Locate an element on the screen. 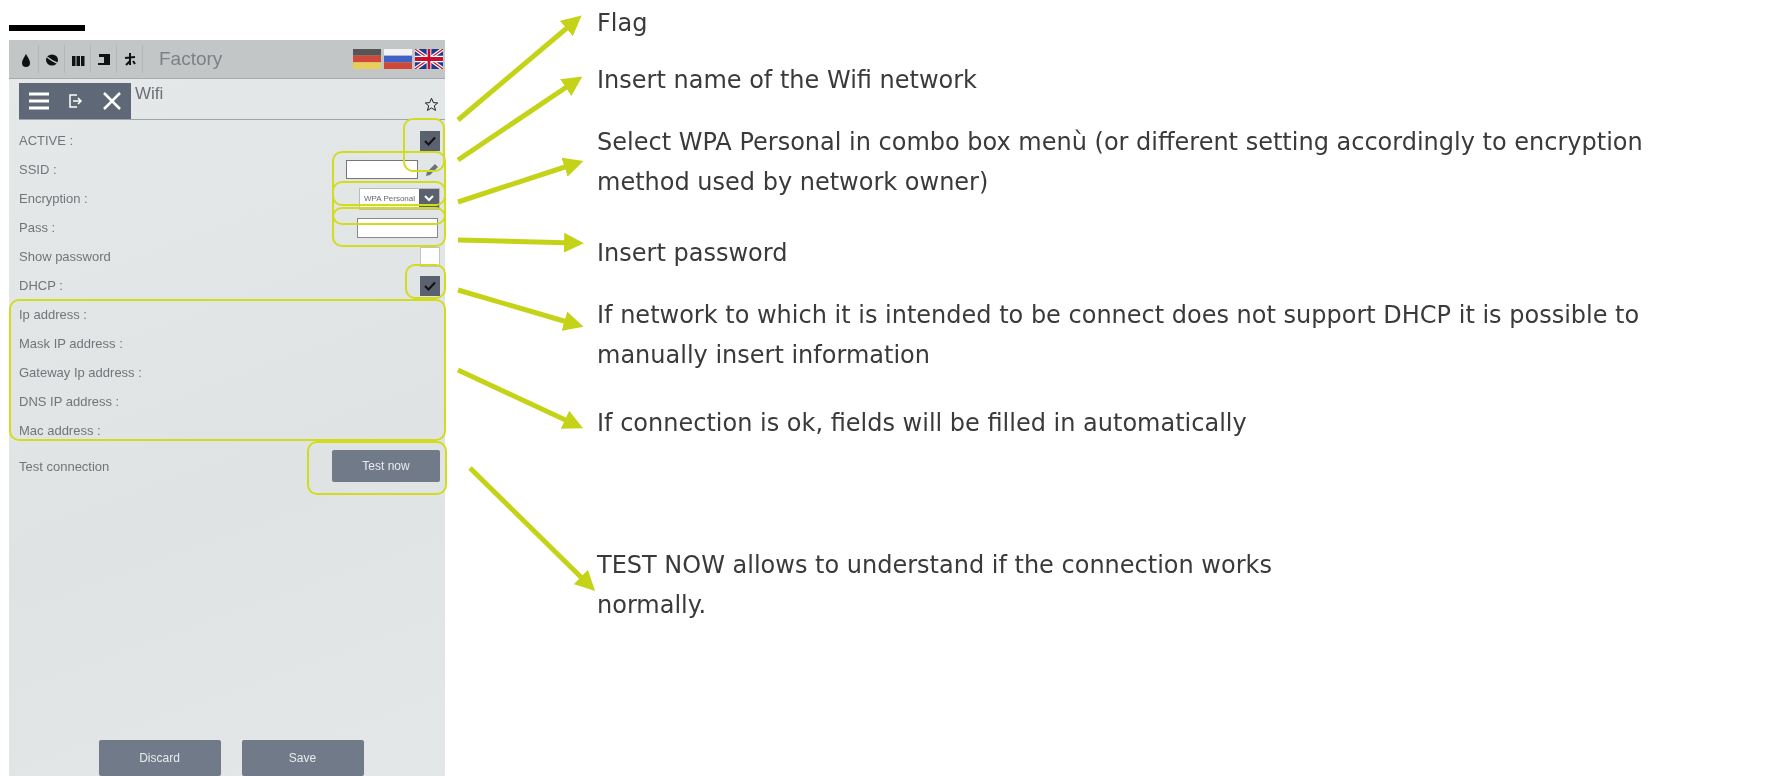 The width and height of the screenshot is (1781, 776). figure-icon is located at coordinates (129, 59).